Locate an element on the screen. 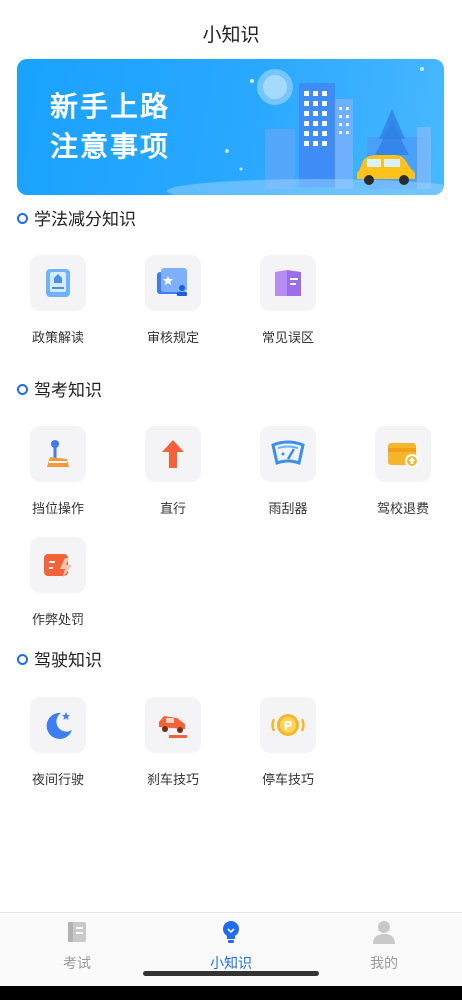 The width and height of the screenshot is (462, 1000). item-label: 夜间行驶 is located at coordinates (57, 780).